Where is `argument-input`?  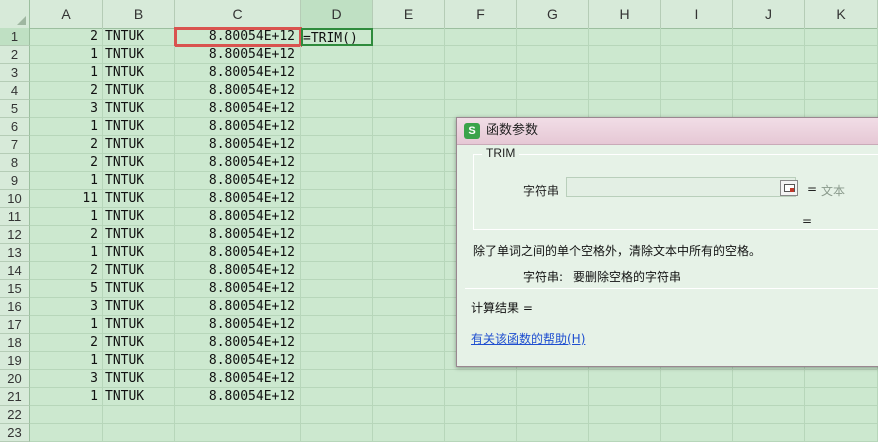 argument-input is located at coordinates (681, 187).